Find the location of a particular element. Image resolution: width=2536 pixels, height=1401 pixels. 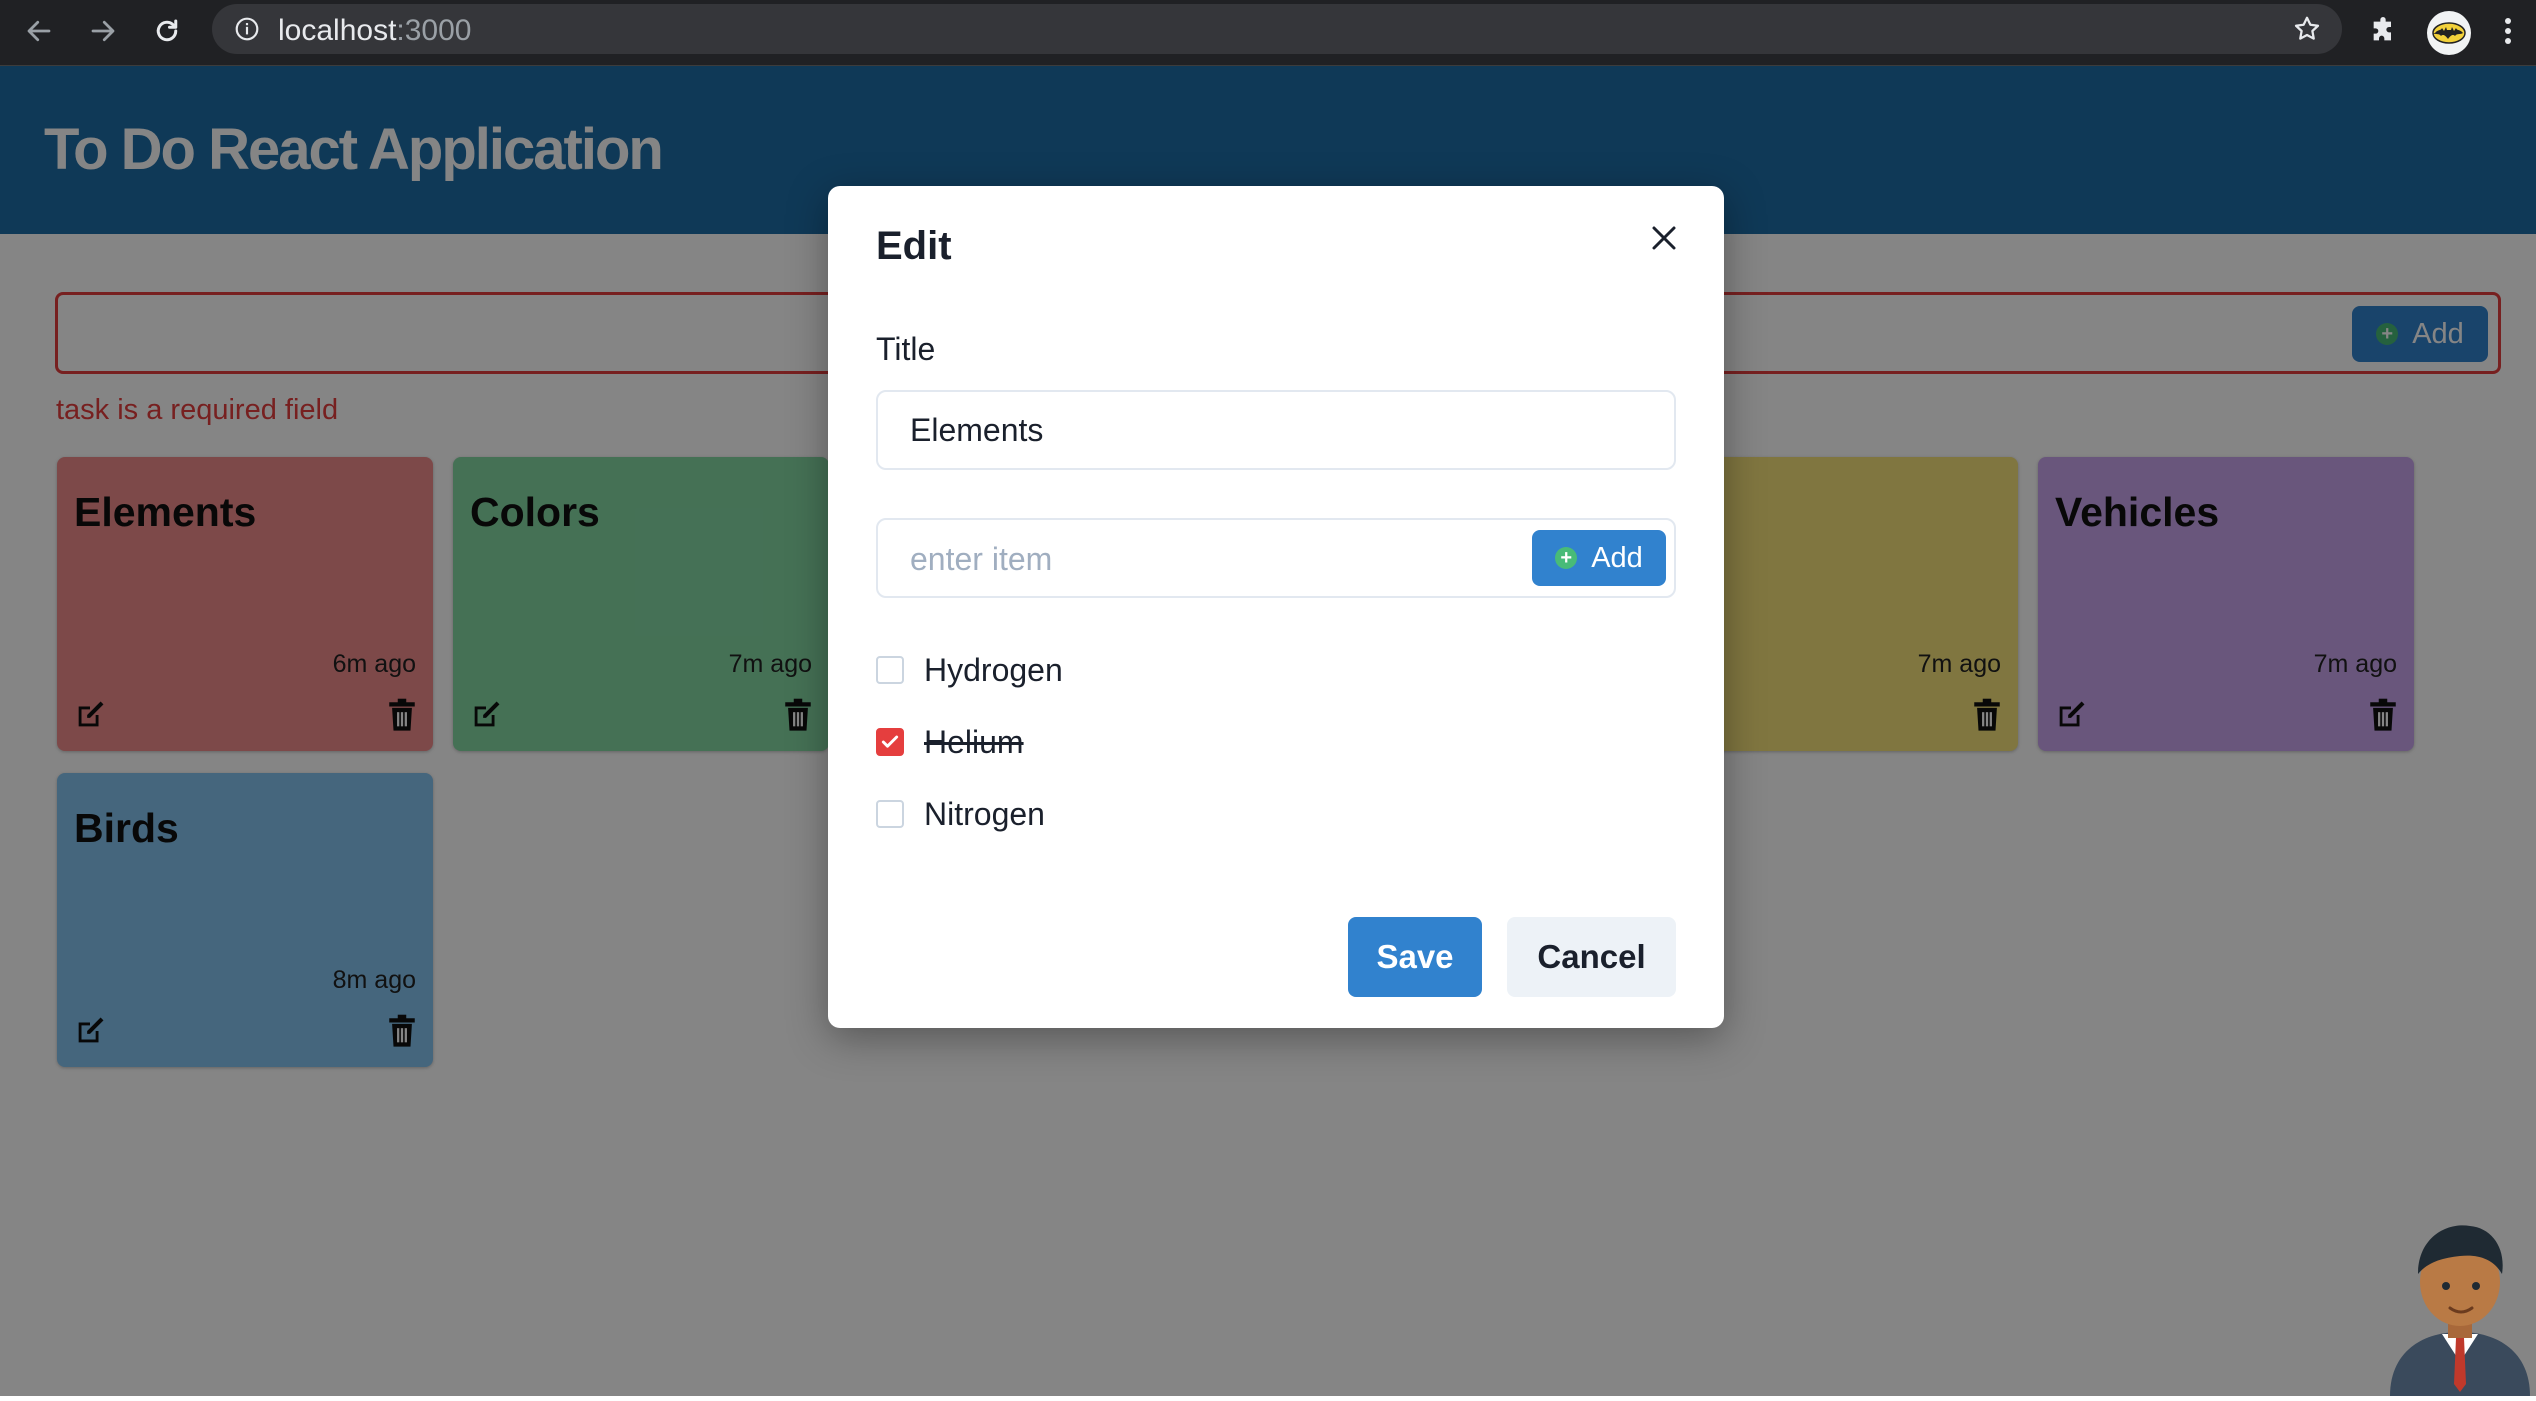

url-port: :3000 is located at coordinates (434, 30).